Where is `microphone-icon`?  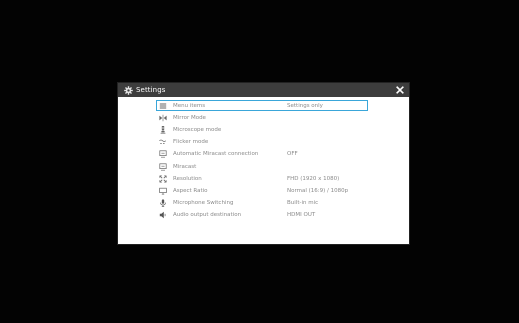
microphone-icon is located at coordinates (162, 202).